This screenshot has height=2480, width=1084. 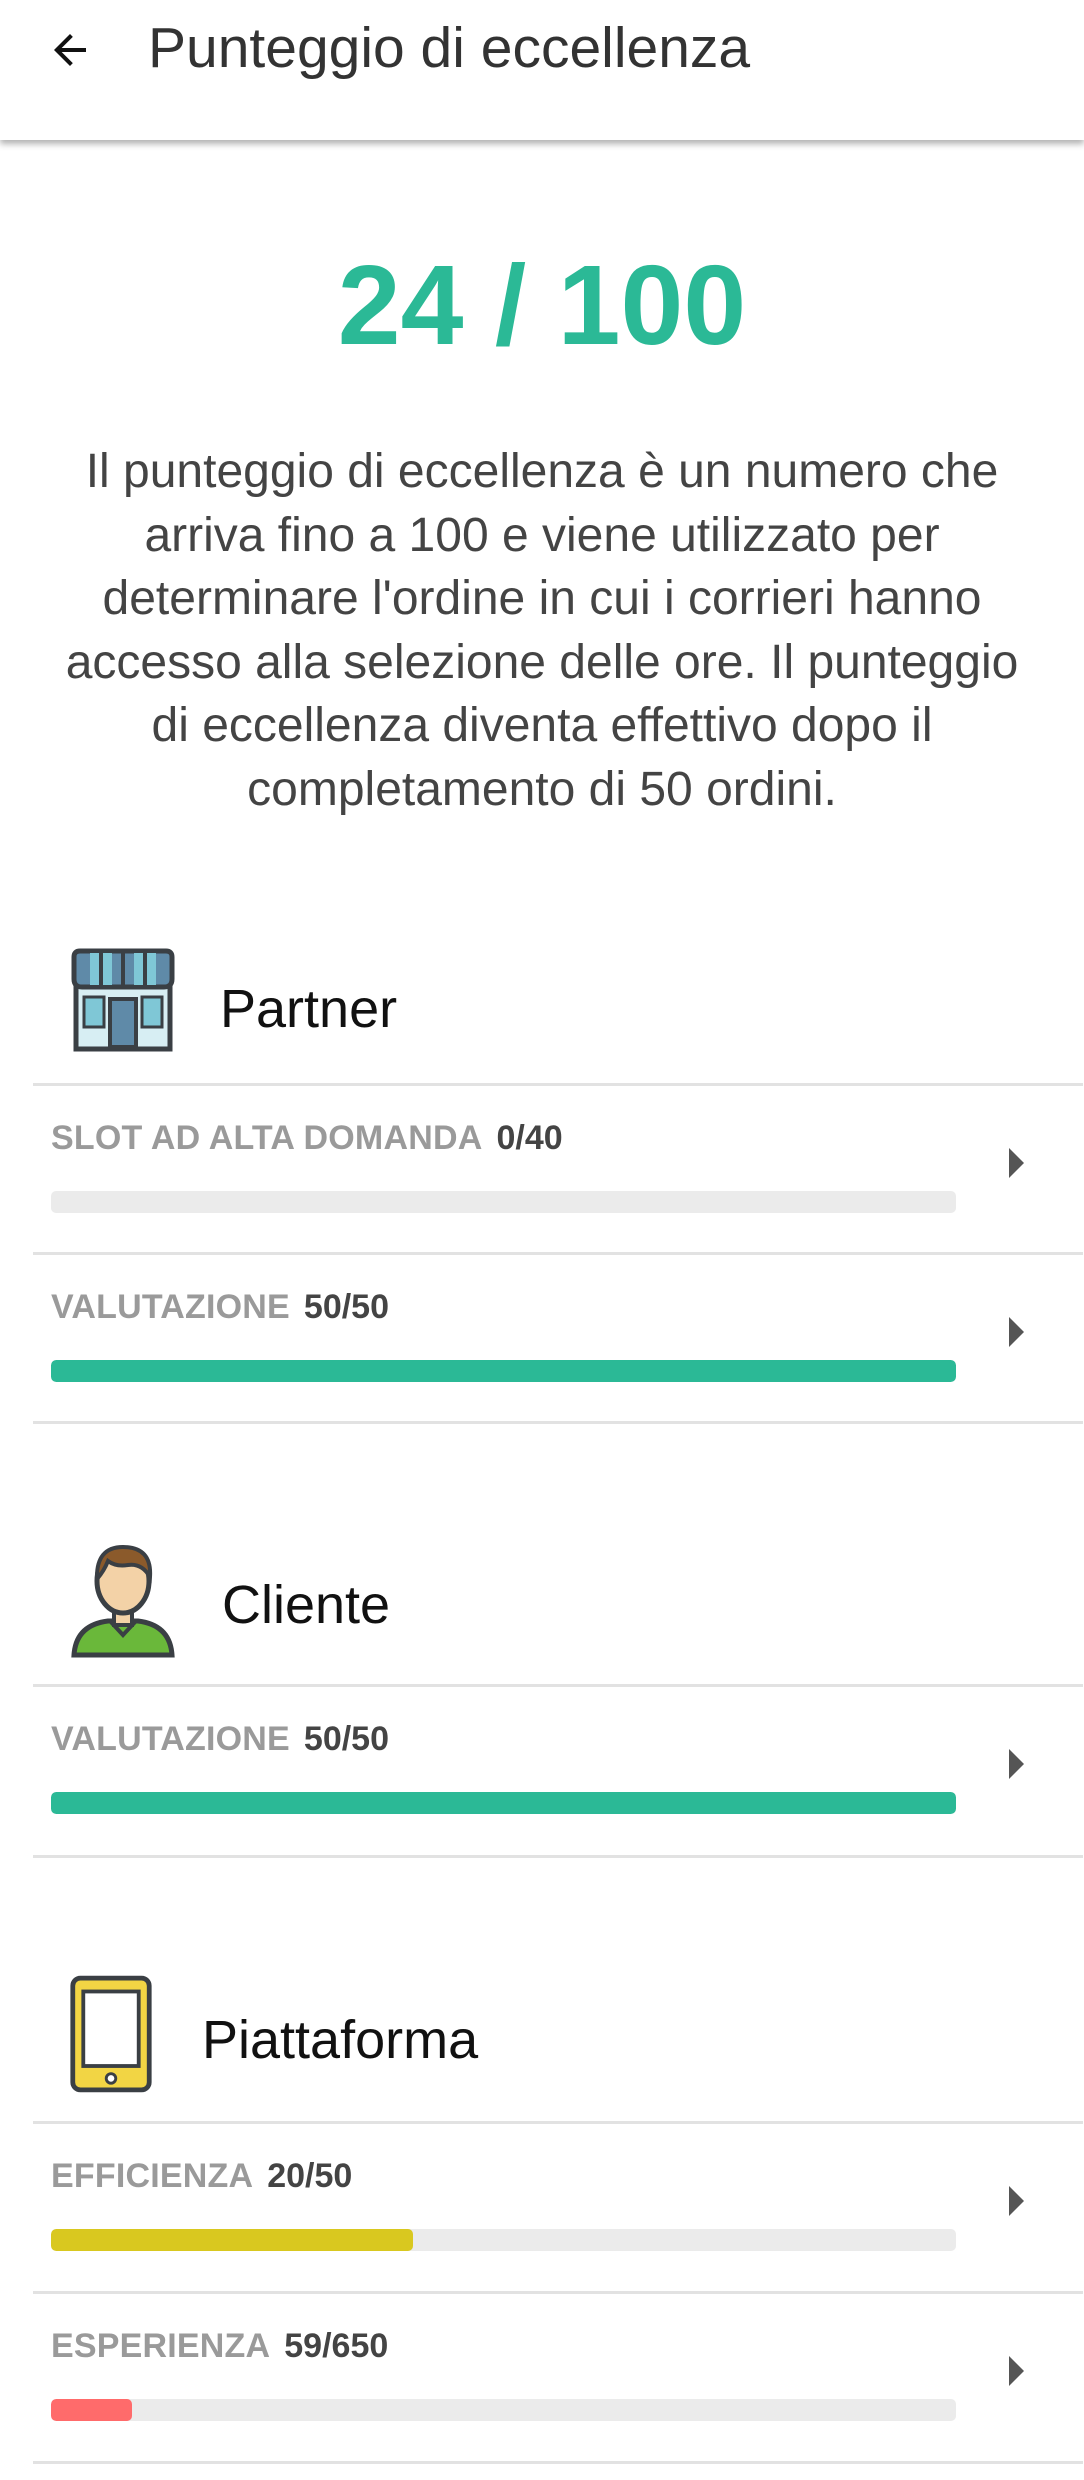 I want to click on metric-row-customer-rating: VALUTAZIONE 50/50, so click(x=558, y=1770).